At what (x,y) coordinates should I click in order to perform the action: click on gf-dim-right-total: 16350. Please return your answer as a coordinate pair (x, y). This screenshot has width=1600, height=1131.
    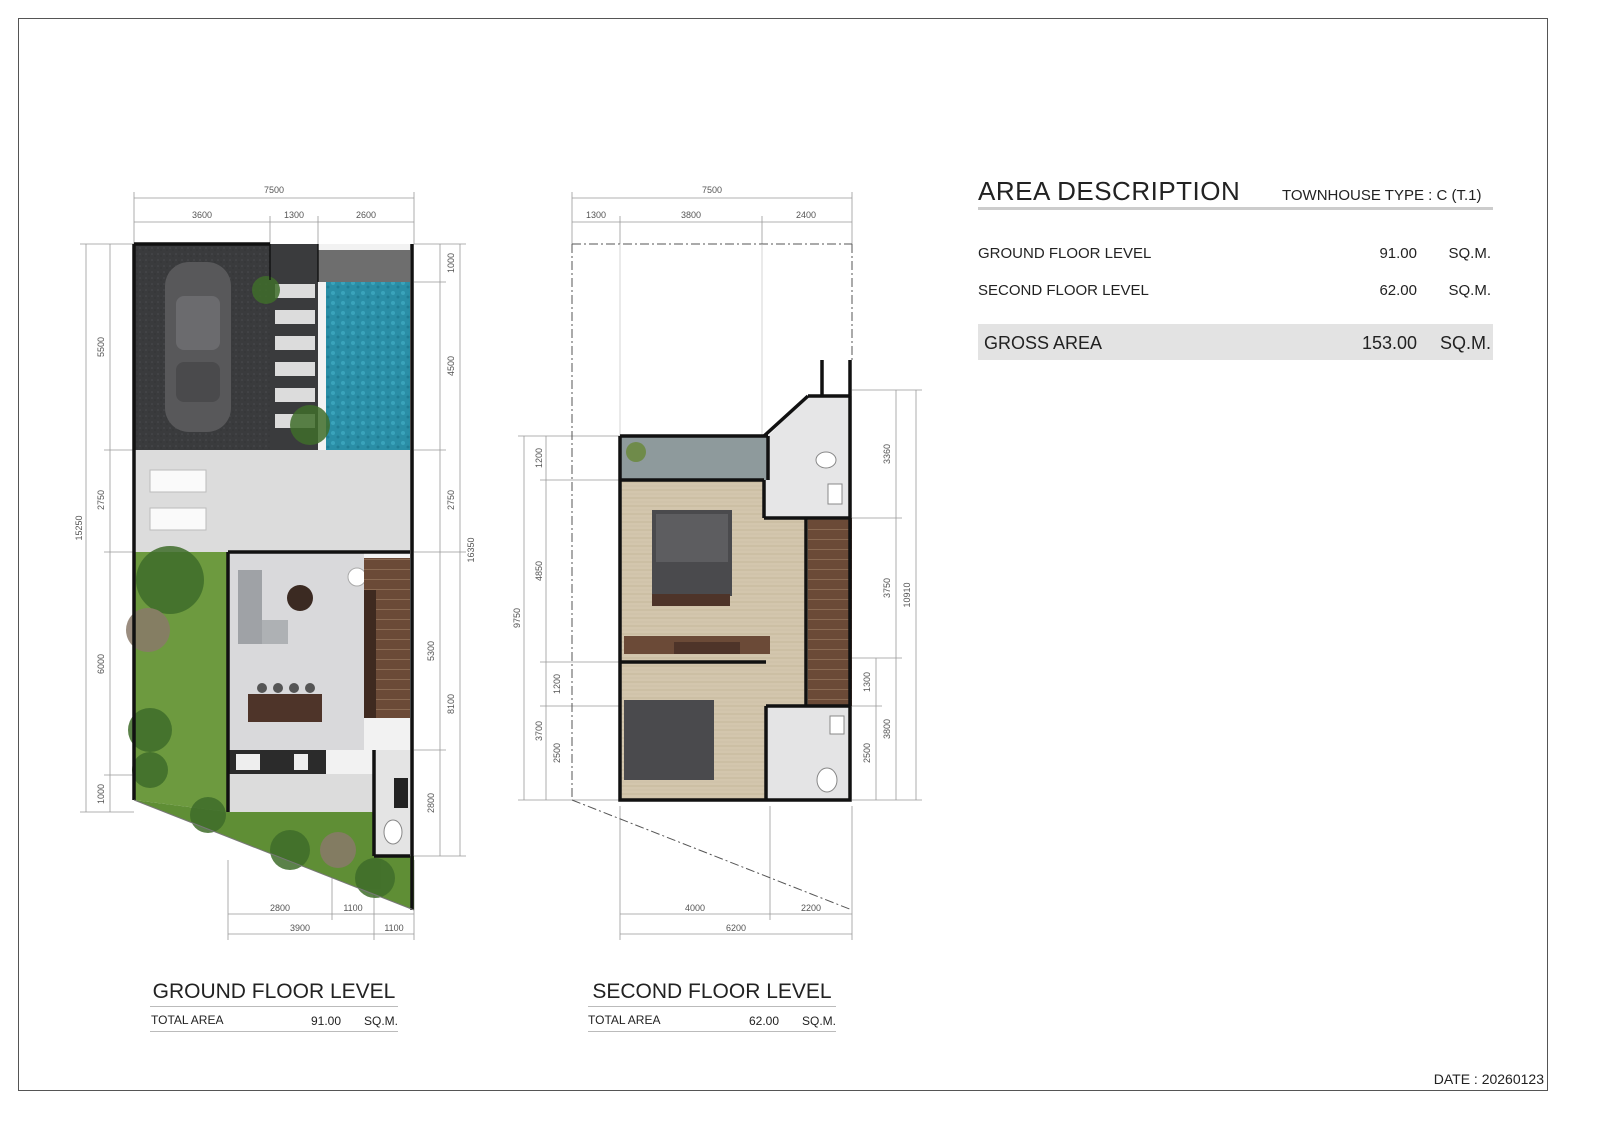
    Looking at the image, I should click on (471, 549).